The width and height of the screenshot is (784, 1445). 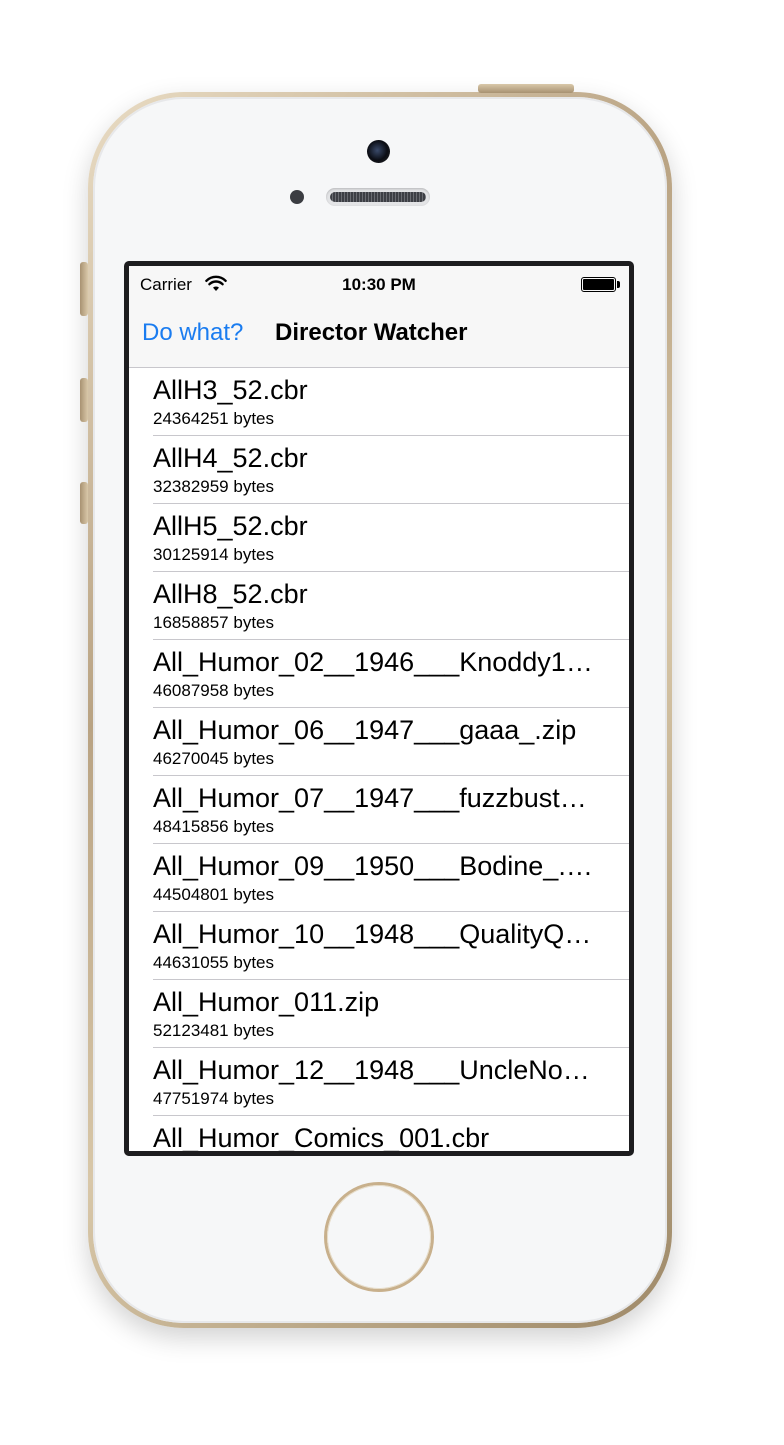 I want to click on list-item: AllH4_52.cbr 32382959 bytes, so click(x=379, y=470).